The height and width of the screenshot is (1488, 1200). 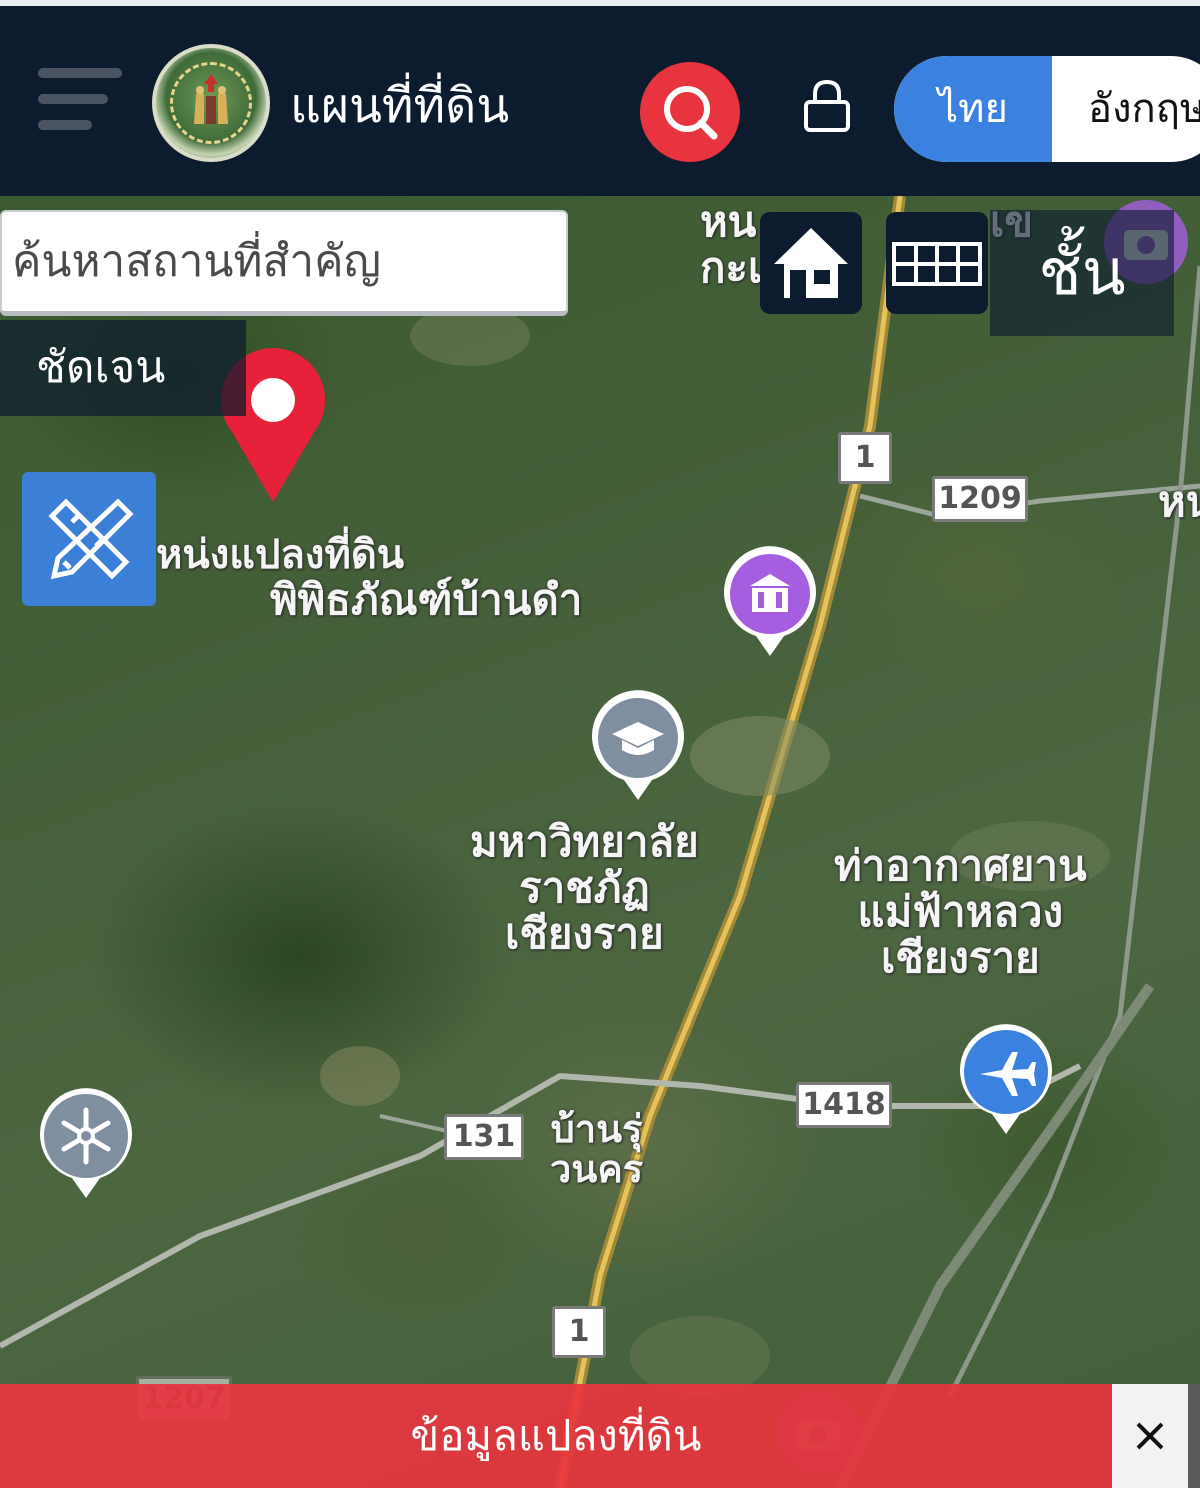 I want to click on menu-icon, so click(x=80, y=100).